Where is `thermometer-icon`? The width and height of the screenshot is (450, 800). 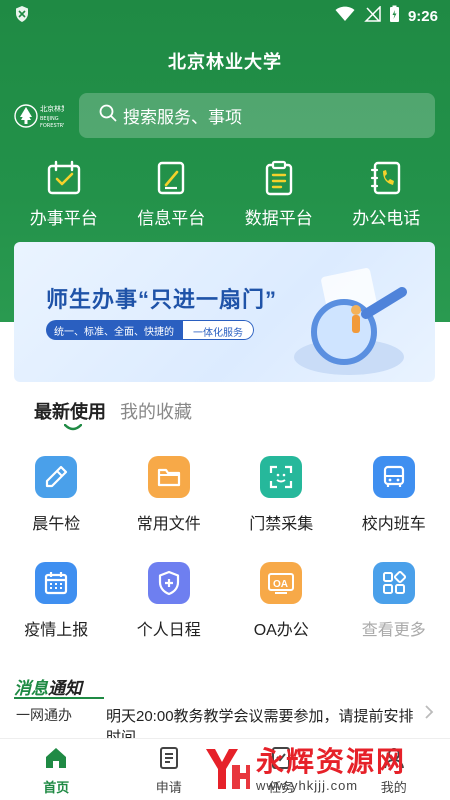 thermometer-icon is located at coordinates (56, 477).